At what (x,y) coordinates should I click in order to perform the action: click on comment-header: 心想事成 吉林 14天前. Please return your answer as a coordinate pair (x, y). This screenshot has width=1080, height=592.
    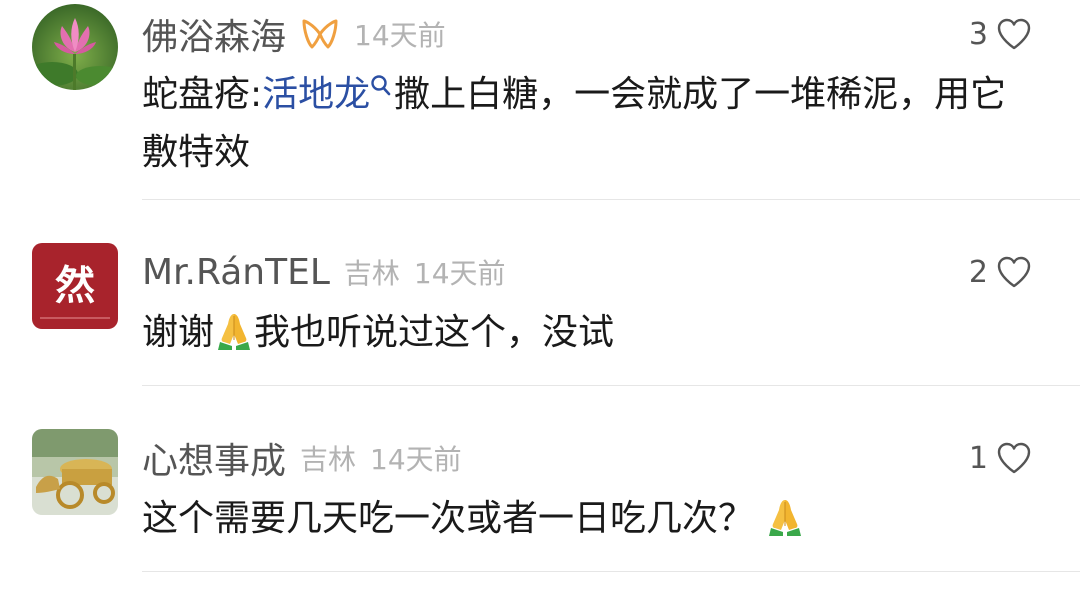
    Looking at the image, I should click on (302, 458).